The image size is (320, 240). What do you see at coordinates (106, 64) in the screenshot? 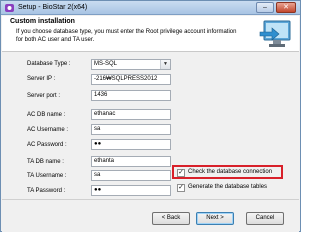
I see `database-type-value: MS-SQL` at bounding box center [106, 64].